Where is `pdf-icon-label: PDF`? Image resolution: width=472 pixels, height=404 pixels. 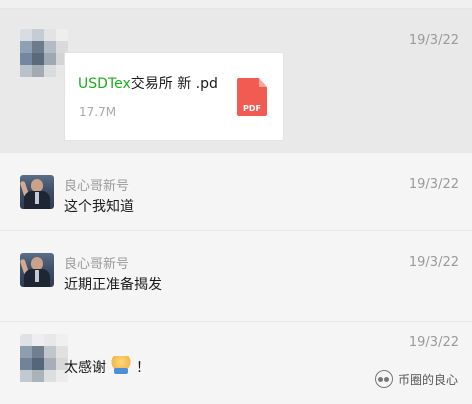 pdf-icon-label: PDF is located at coordinates (252, 108).